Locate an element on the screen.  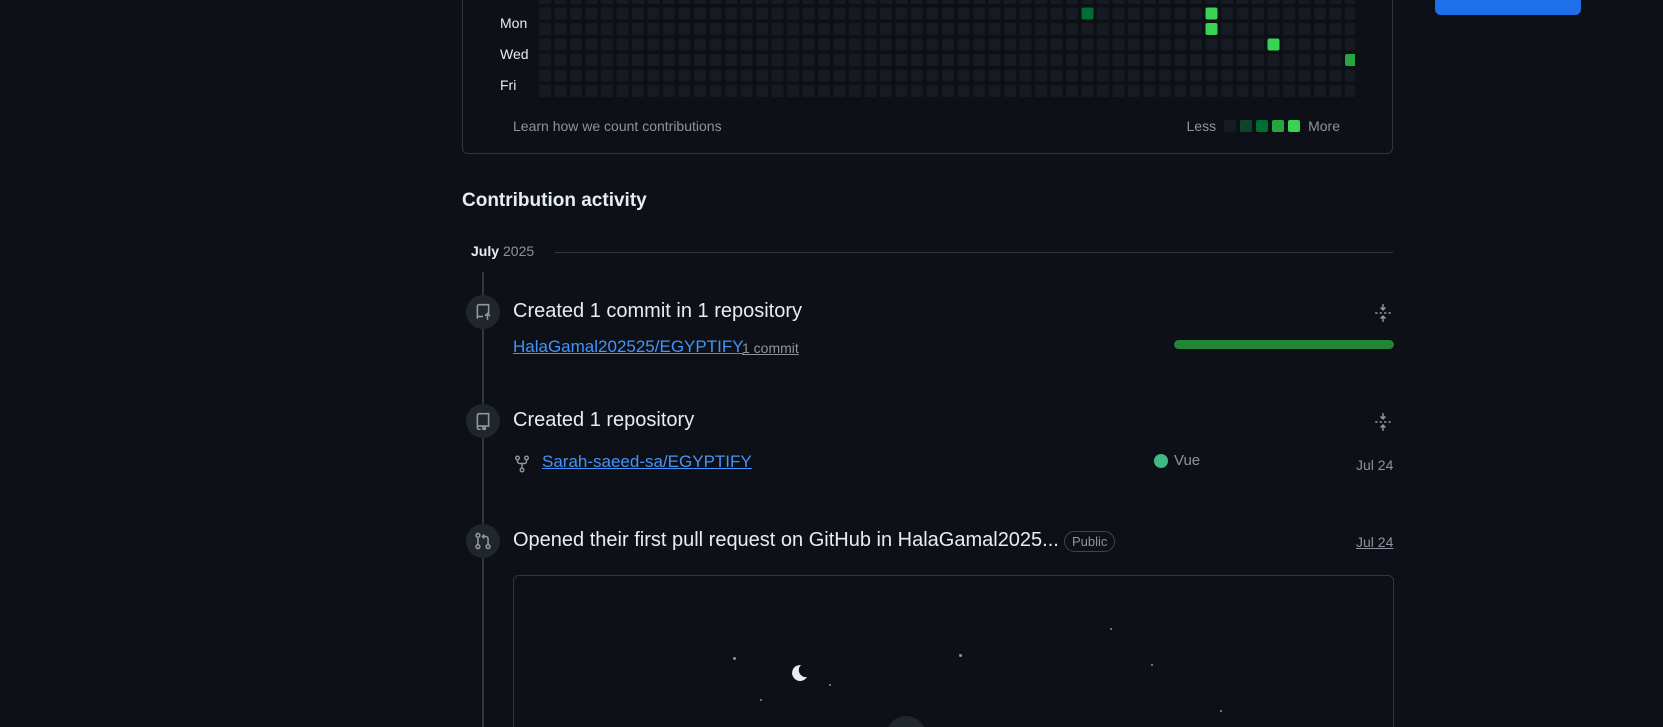
learn-contributions-link: Learn how we count contributions is located at coordinates (617, 126).